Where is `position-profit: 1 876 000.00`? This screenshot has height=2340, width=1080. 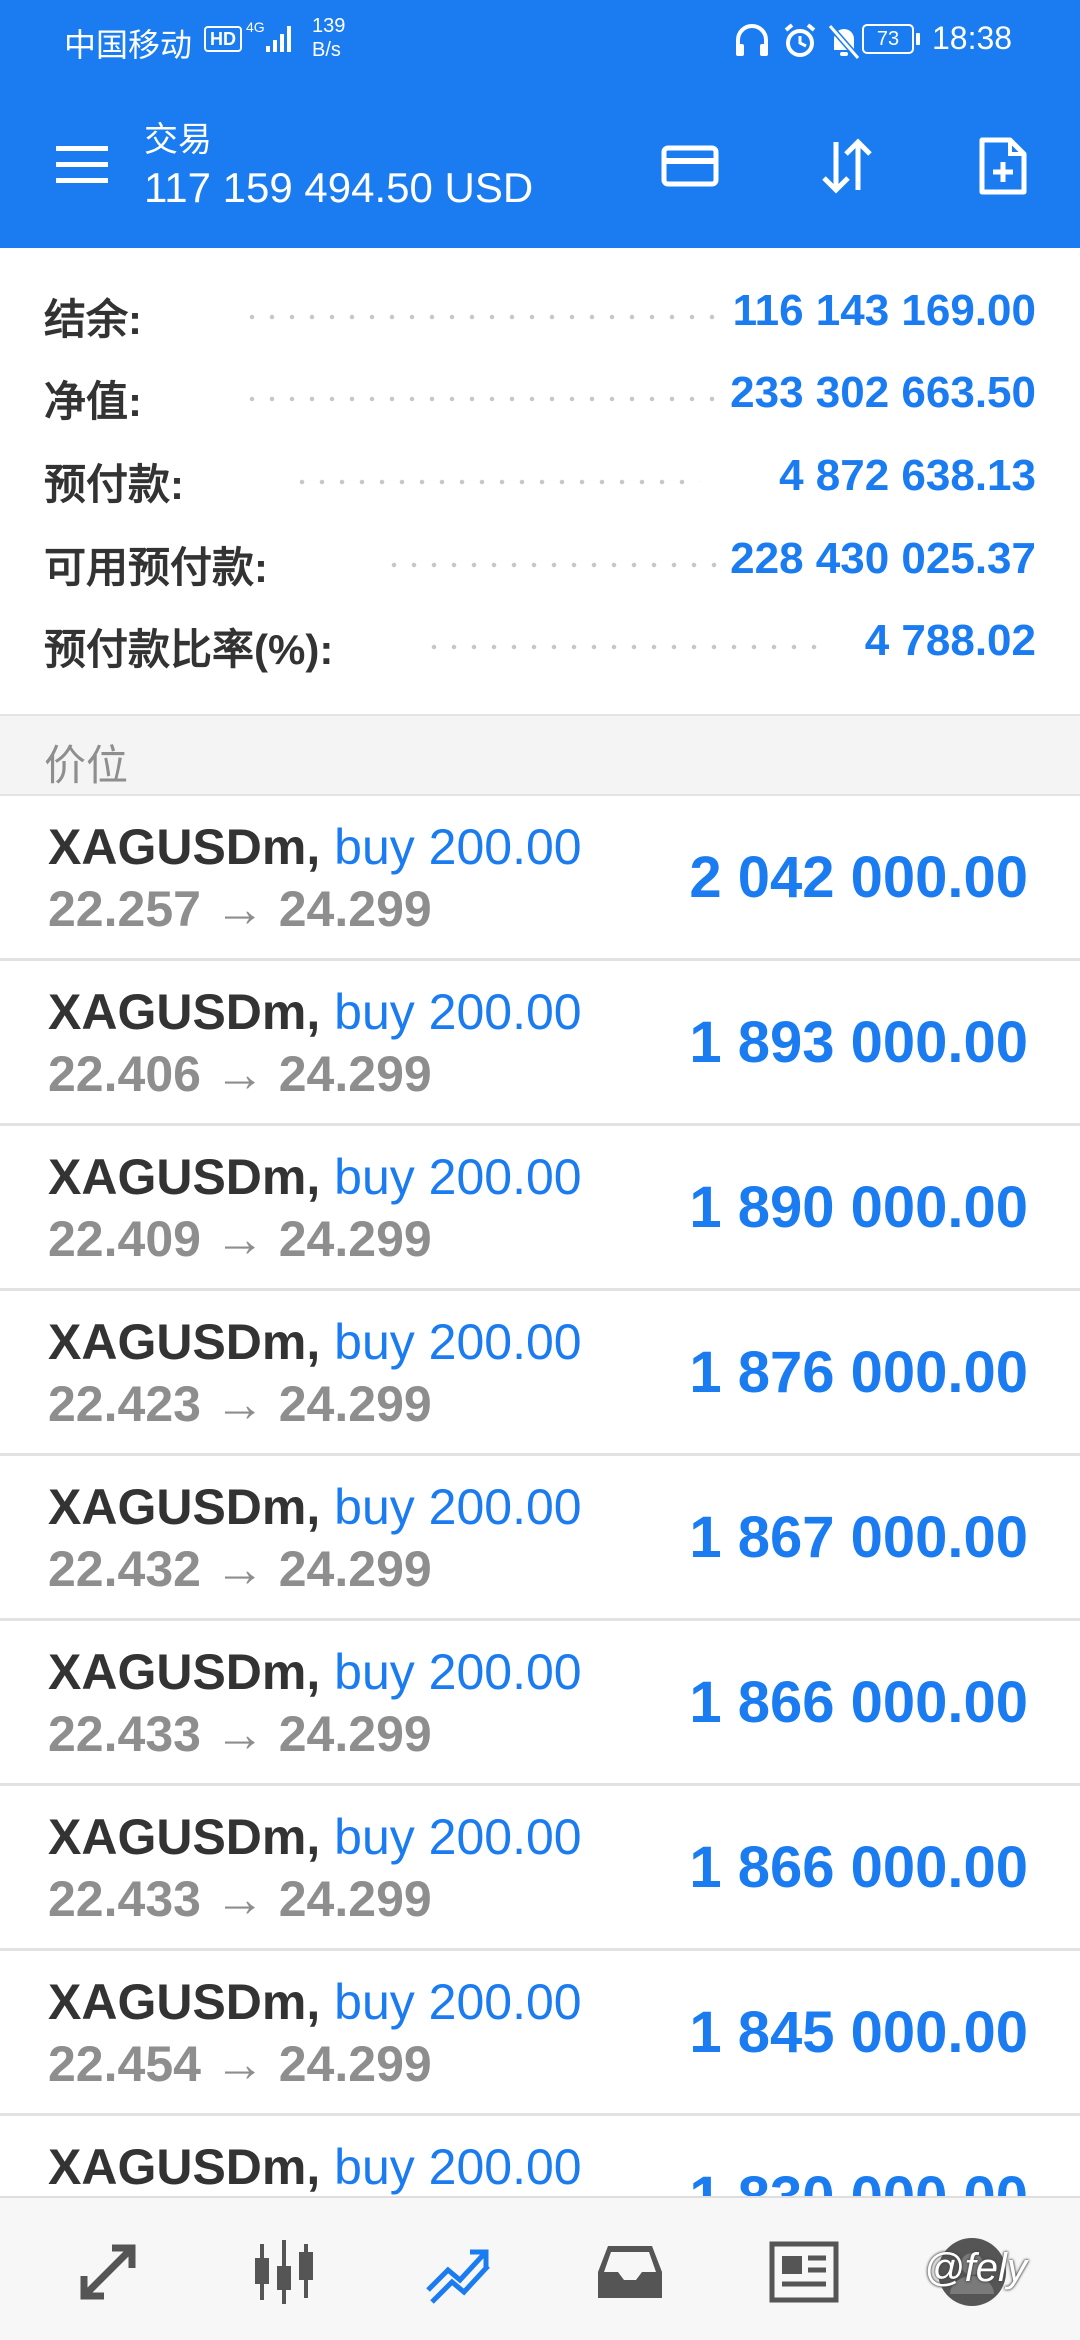
position-profit: 1 876 000.00 is located at coordinates (858, 1372).